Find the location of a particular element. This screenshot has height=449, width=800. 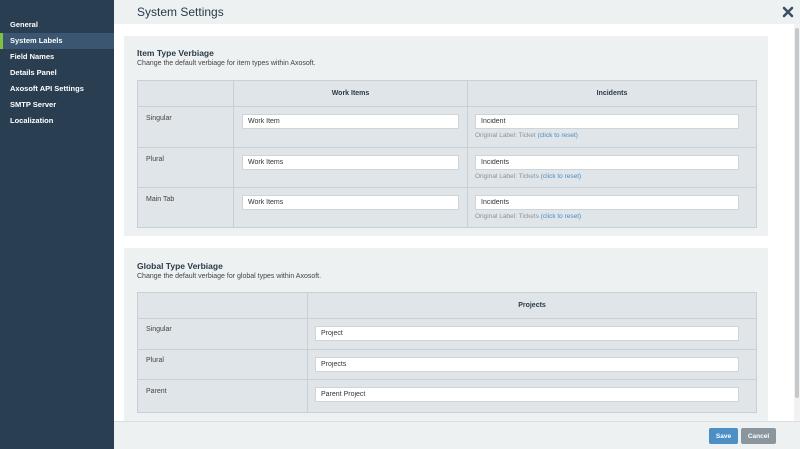

work-item-plural-input is located at coordinates (350, 162).